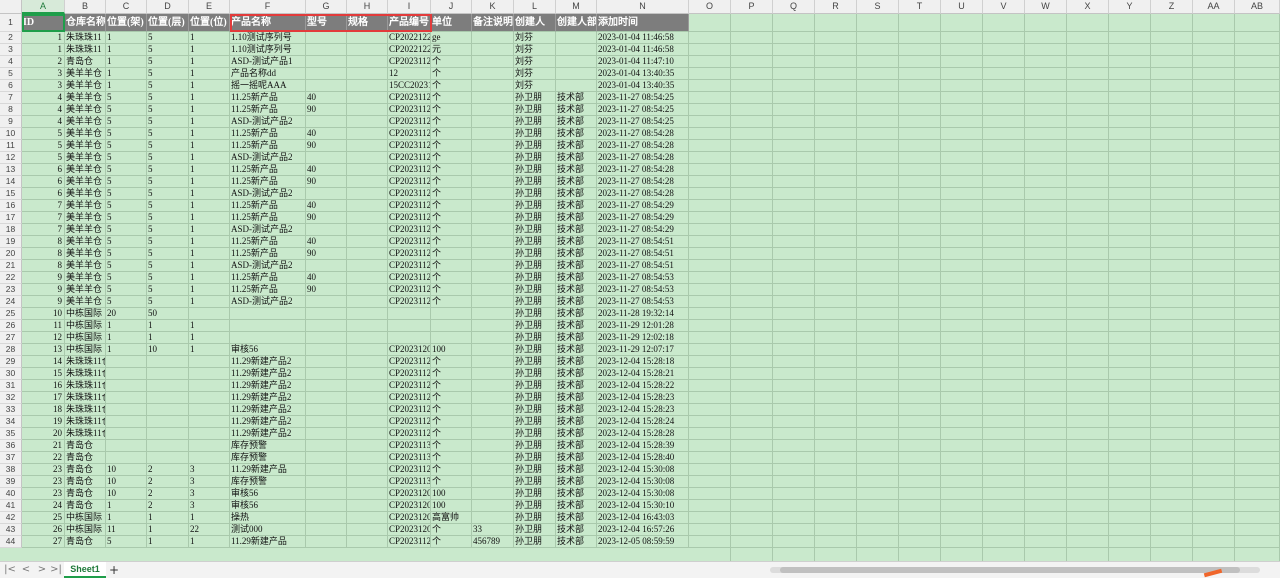 The height and width of the screenshot is (578, 1280). I want to click on table-cell: 12, so click(43, 338).